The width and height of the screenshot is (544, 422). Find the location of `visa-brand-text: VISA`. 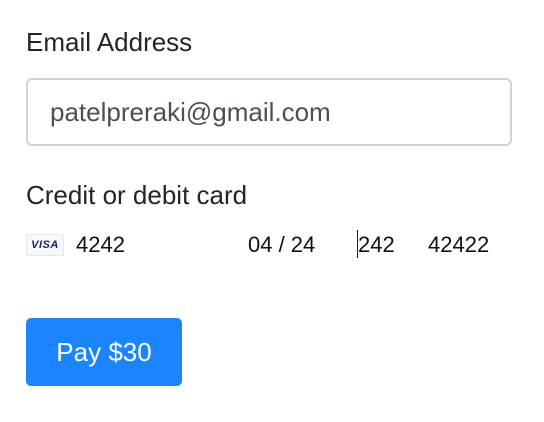

visa-brand-text: VISA is located at coordinates (45, 244).